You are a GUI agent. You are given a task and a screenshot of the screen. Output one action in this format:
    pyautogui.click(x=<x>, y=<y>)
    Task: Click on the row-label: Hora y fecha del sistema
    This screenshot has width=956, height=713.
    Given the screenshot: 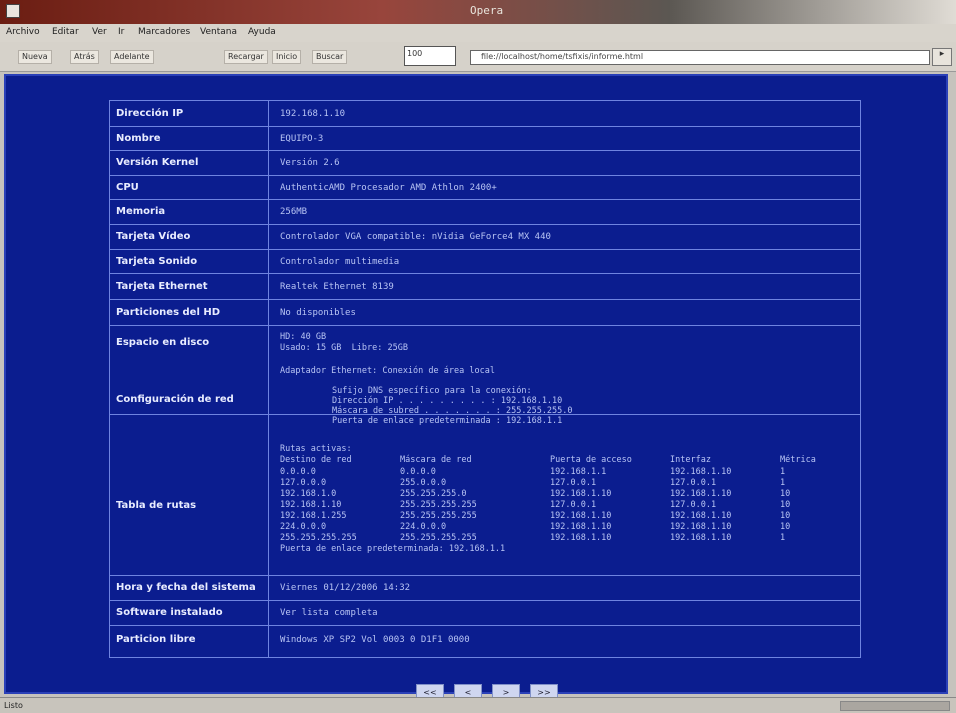 What is the action you would take?
    pyautogui.click(x=186, y=587)
    